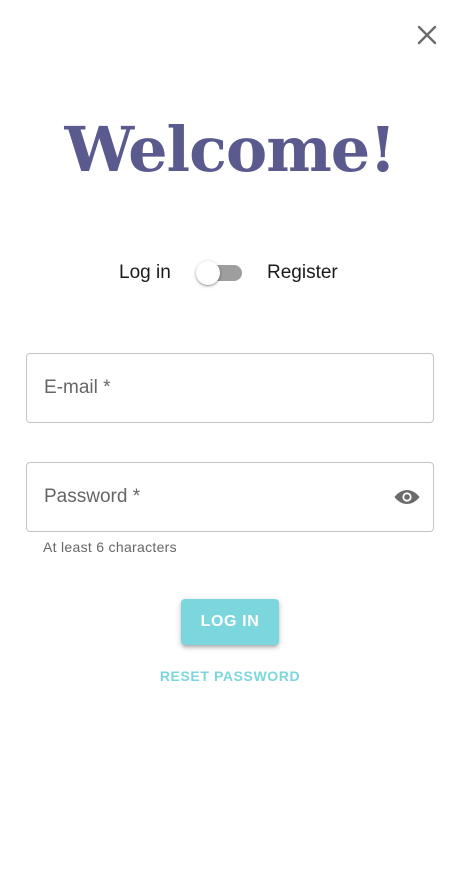  I want to click on login-mode-label: Log in, so click(145, 273).